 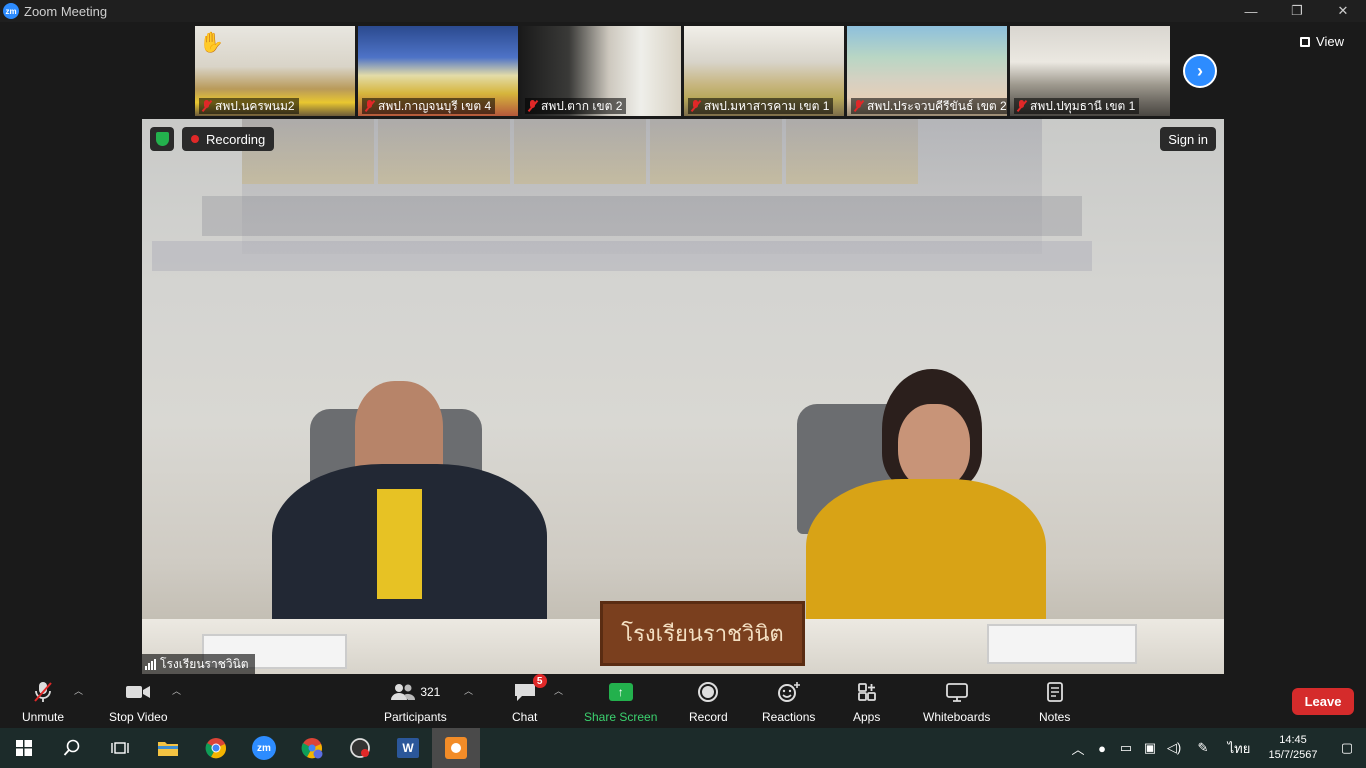 What do you see at coordinates (927, 71) in the screenshot?
I see `participant-thumbnail: สพป.ประจวบคีรีขันธ์ เขต 2` at bounding box center [927, 71].